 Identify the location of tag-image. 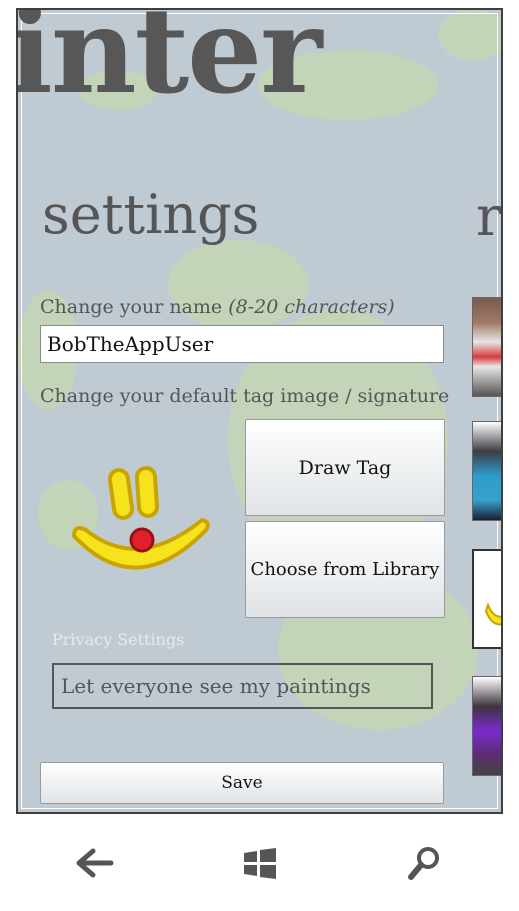
(141, 517).